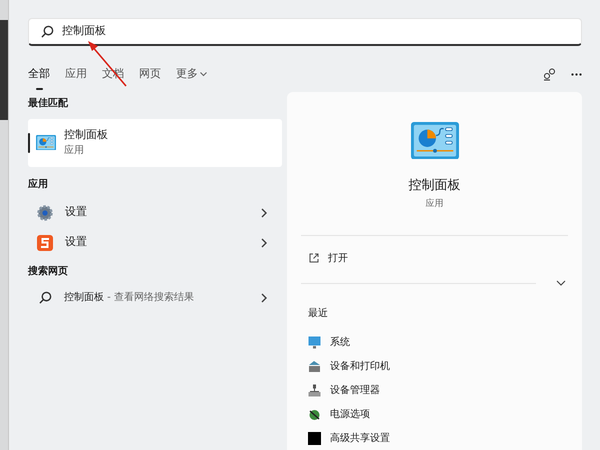 The height and width of the screenshot is (450, 600). Describe the element at coordinates (434, 186) in the screenshot. I see `detail-title: 控制面板` at that location.